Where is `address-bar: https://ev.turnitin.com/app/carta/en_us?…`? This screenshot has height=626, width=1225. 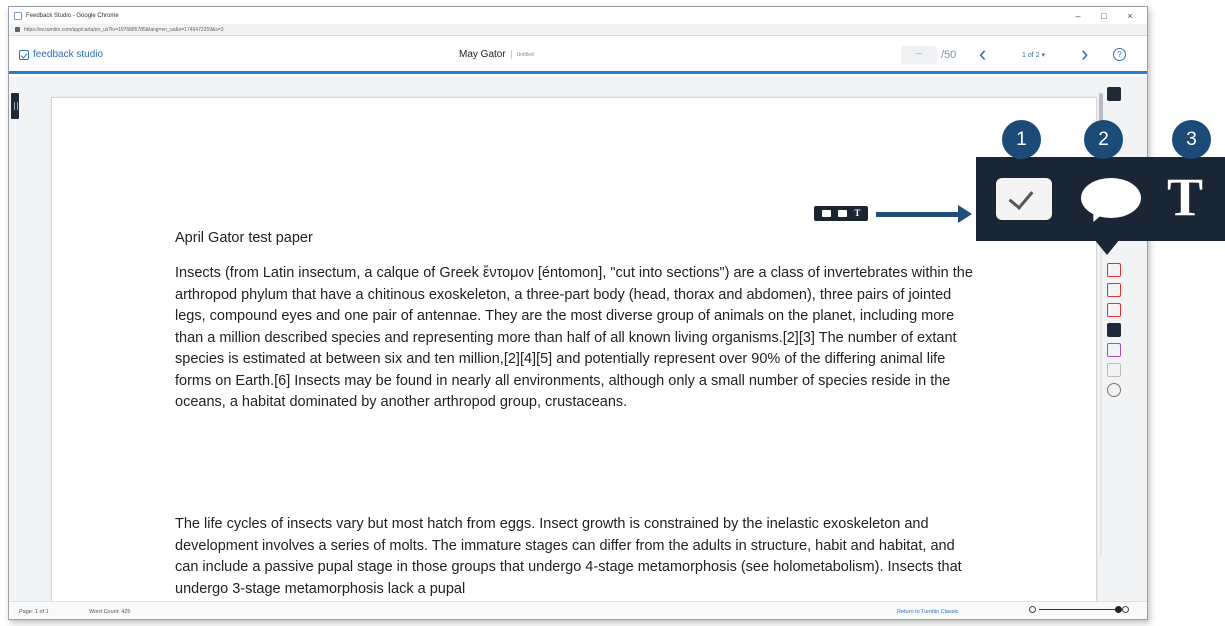 address-bar: https://ev.turnitin.com/app/carta/en_us?… is located at coordinates (578, 30).